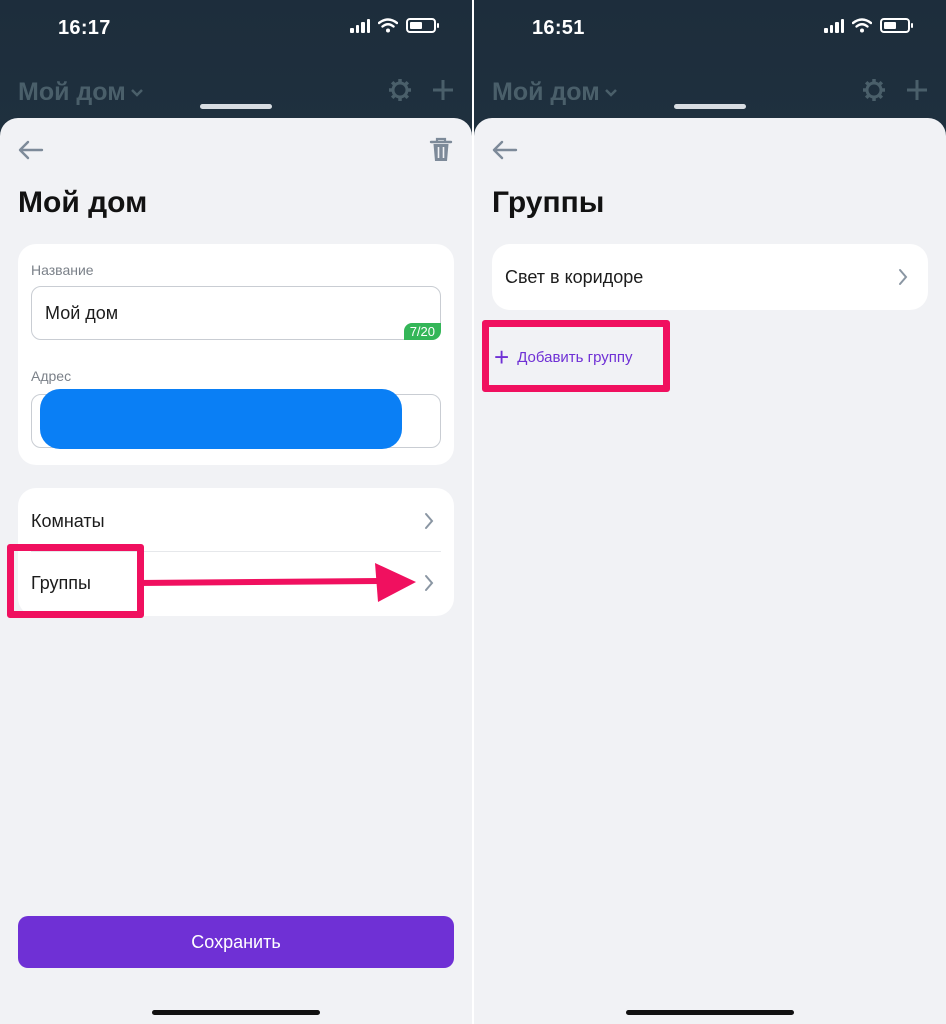  Describe the element at coordinates (236, 313) in the screenshot. I see `name-field: Мой дом 7/20` at that location.